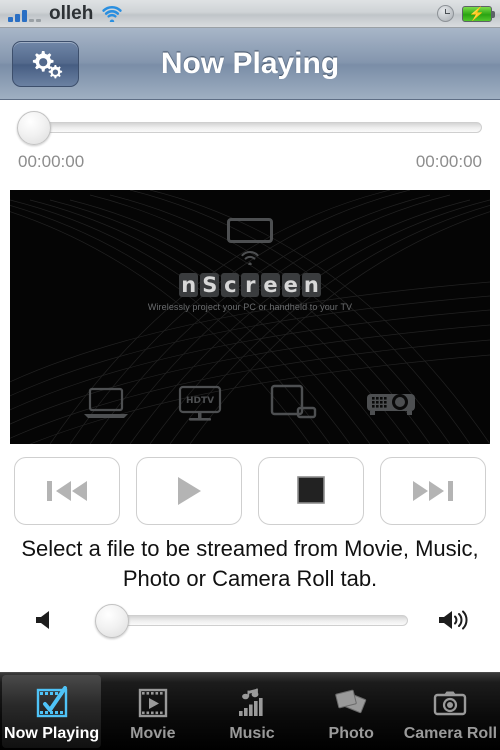 This screenshot has height=750, width=500. I want to click on status-bar-left: olleh, so click(65, 14).